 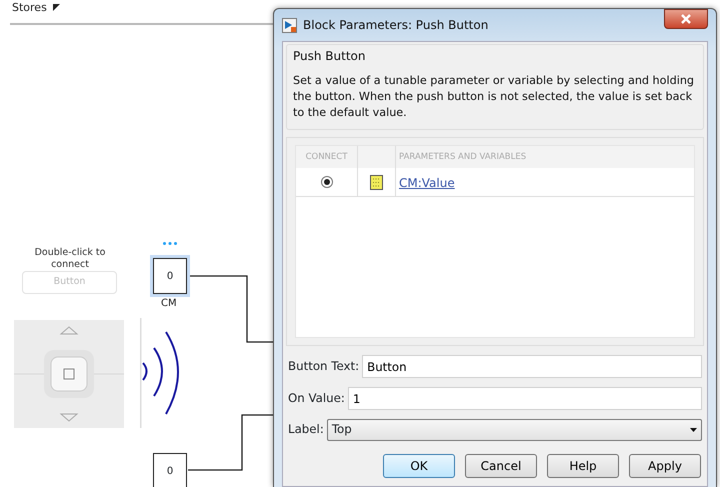 What do you see at coordinates (525, 398) in the screenshot?
I see `input-field: 1` at bounding box center [525, 398].